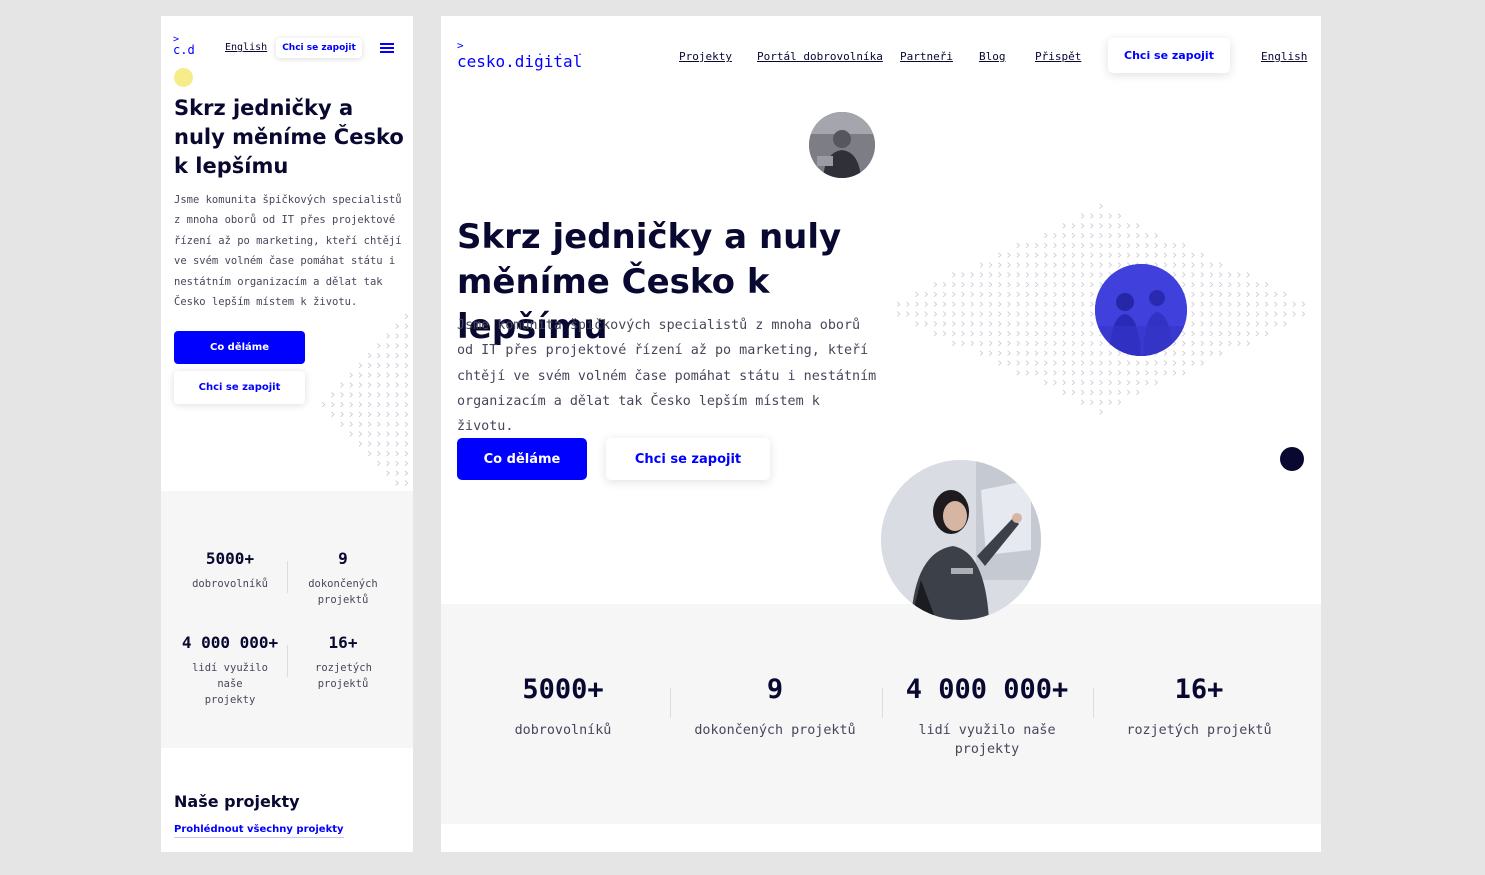 Image resolution: width=1485 pixels, height=875 pixels. Describe the element at coordinates (705, 56) in the screenshot. I see `nav-item-projekty: Projekty` at that location.